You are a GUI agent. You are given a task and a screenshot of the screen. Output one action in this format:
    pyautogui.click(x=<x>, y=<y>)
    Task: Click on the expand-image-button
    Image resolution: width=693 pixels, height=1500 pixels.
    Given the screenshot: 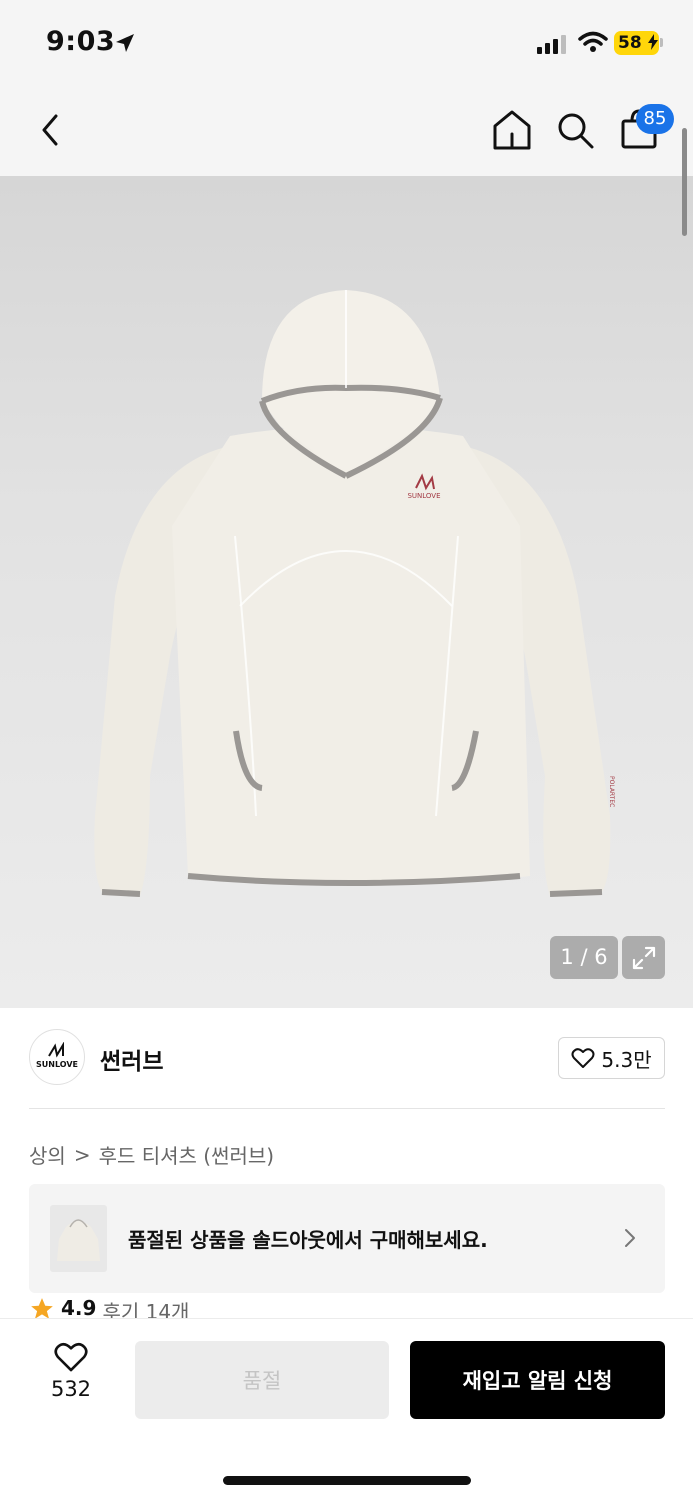 What is the action you would take?
    pyautogui.click(x=643, y=957)
    